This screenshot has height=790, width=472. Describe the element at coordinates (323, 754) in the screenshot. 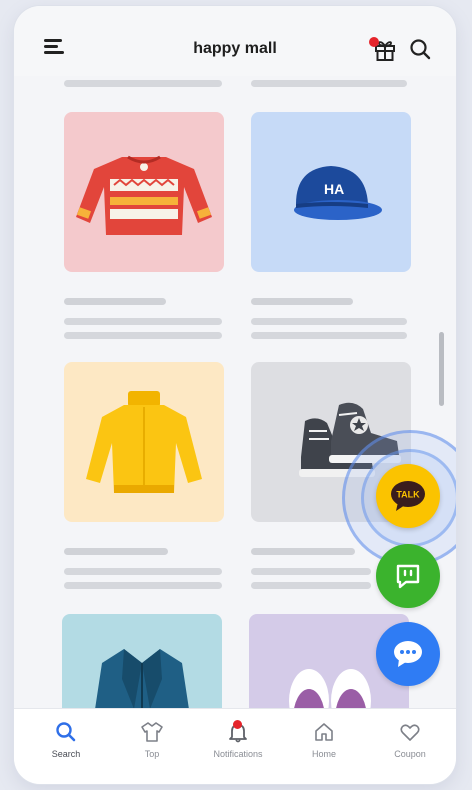

I see `tab-label: Home` at that location.